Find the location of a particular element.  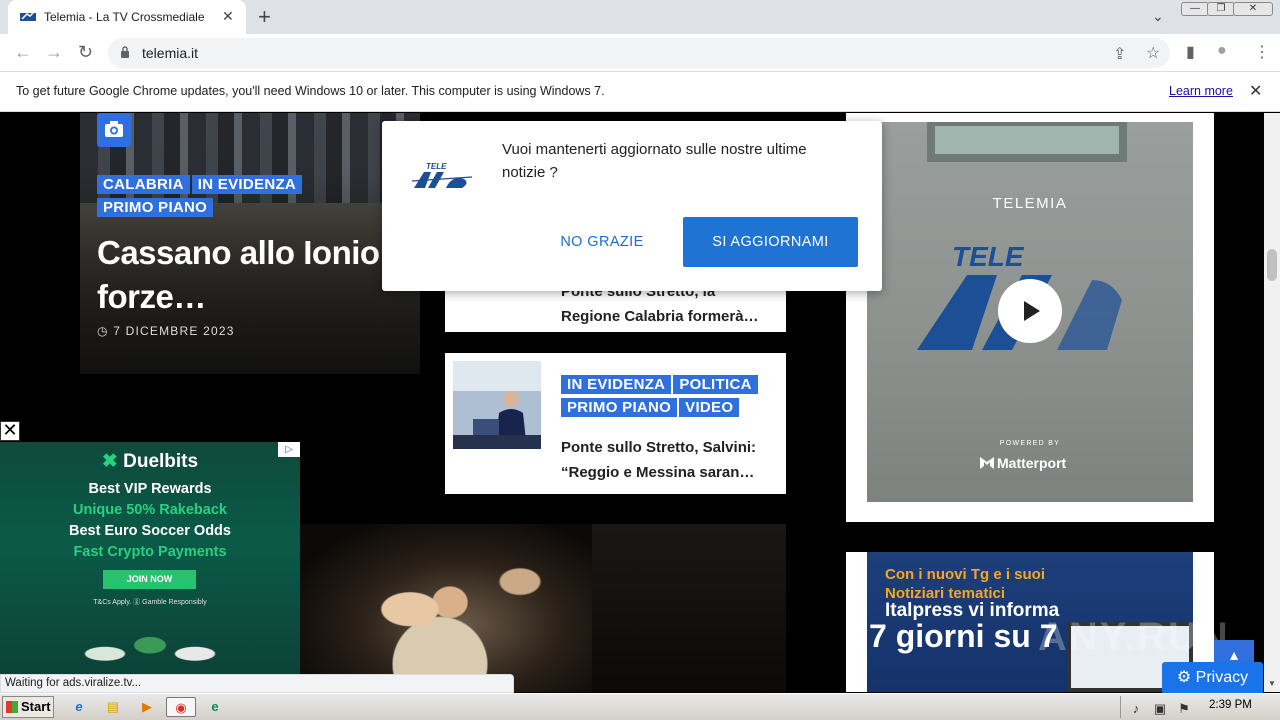

camera-icon is located at coordinates (114, 130).